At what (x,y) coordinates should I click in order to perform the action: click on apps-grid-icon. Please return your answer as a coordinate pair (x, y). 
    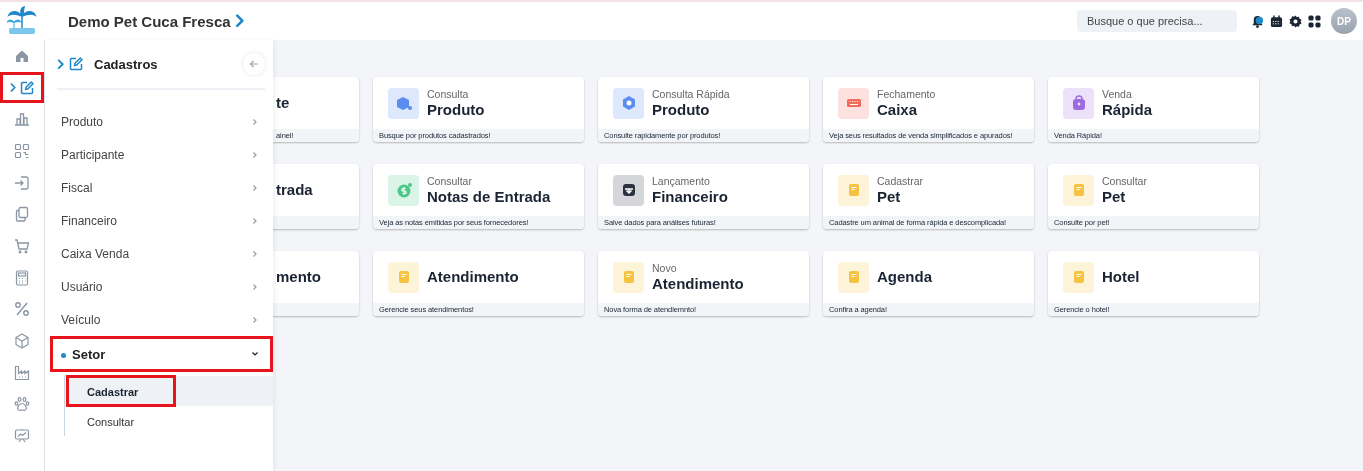
    Looking at the image, I should click on (1314, 21).